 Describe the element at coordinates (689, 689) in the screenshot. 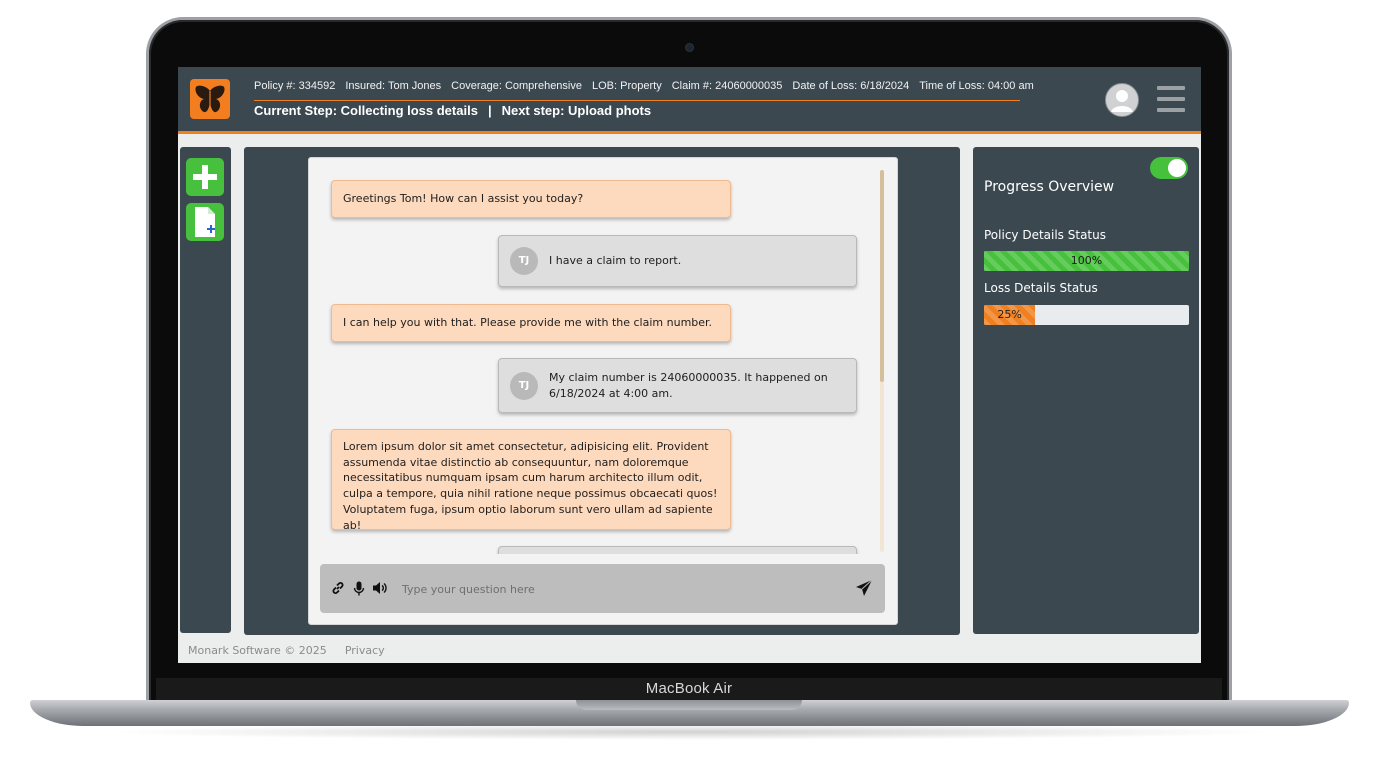

I see `device-label: MacBook Air` at that location.